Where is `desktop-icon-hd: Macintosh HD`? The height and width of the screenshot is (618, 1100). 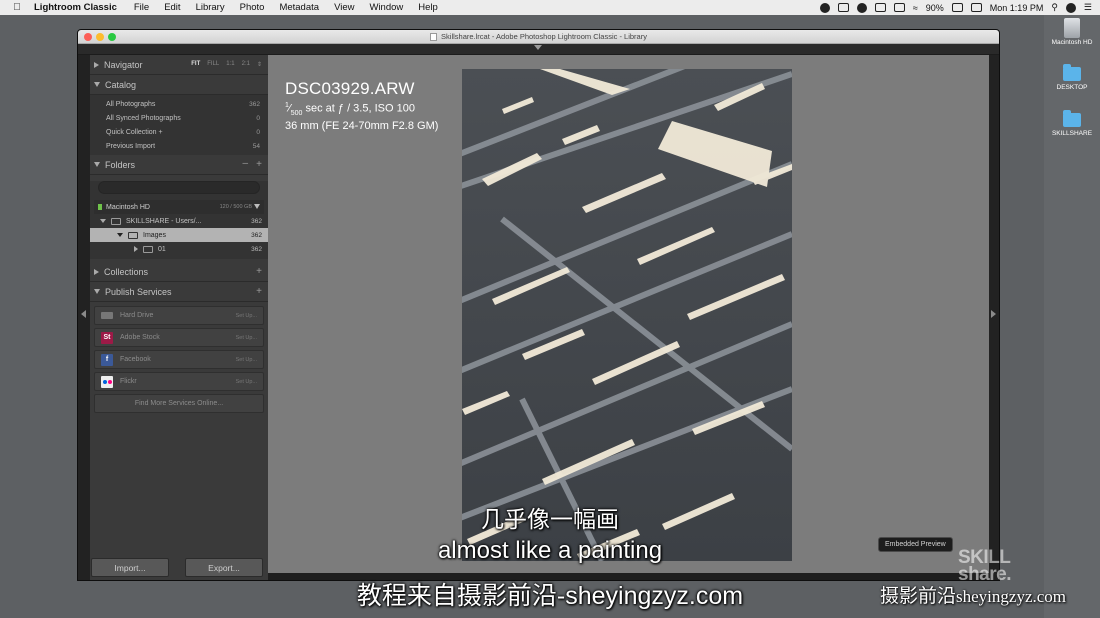 desktop-icon-hd: Macintosh HD is located at coordinates (1072, 32).